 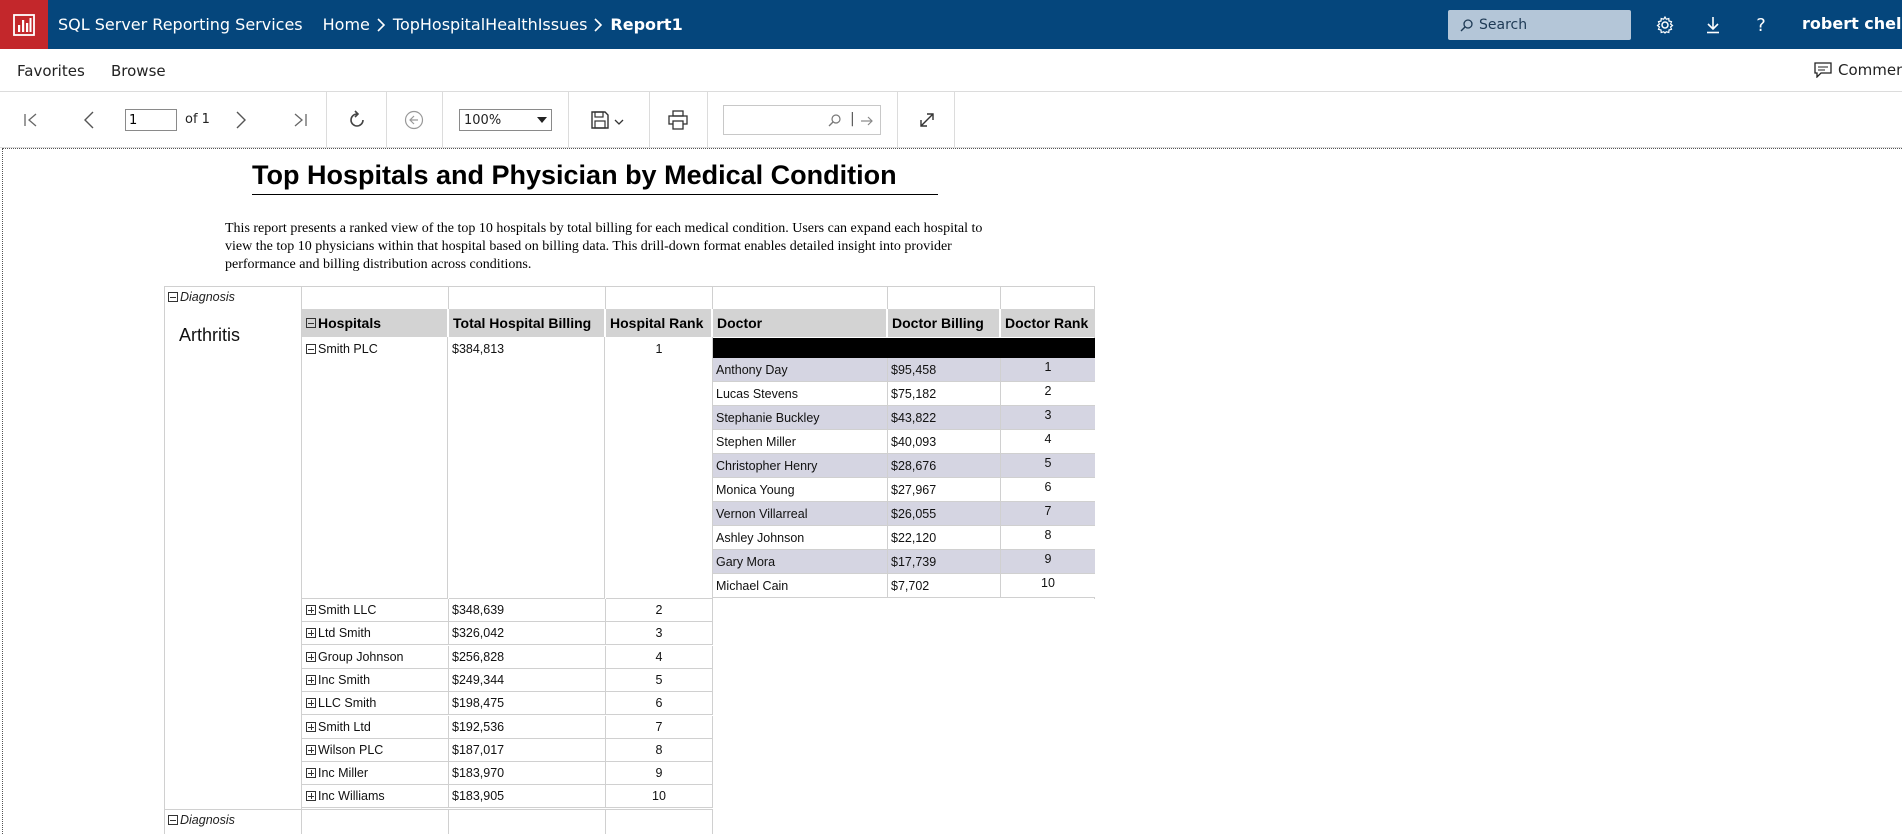 What do you see at coordinates (659, 657) in the screenshot?
I see `hospital-rank: 4` at bounding box center [659, 657].